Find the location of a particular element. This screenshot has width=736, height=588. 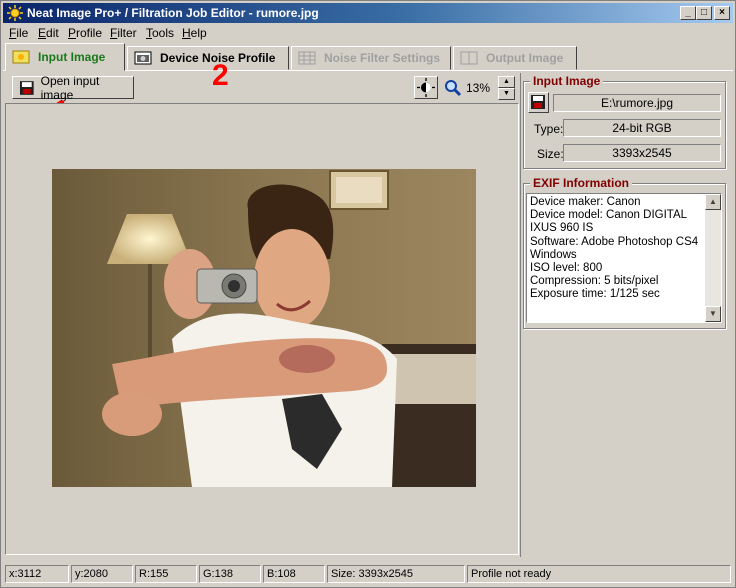

status-b: B:108 is located at coordinates (294, 574).